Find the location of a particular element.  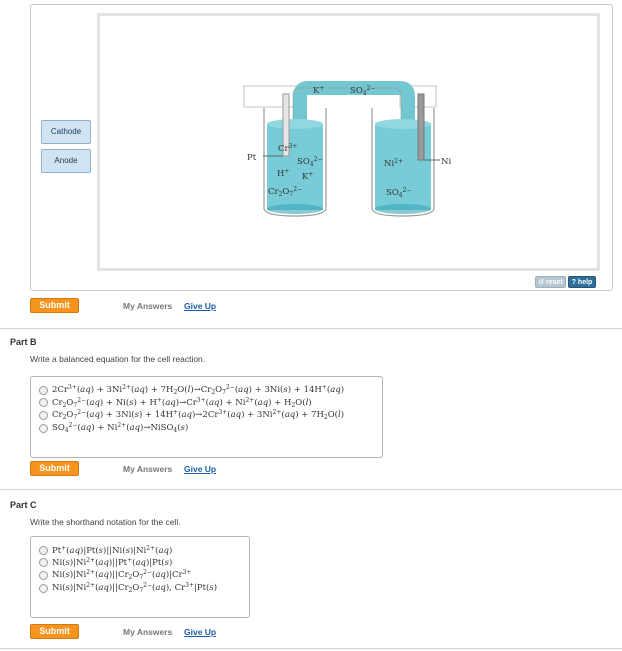

ni-label: Ni is located at coordinates (446, 162).